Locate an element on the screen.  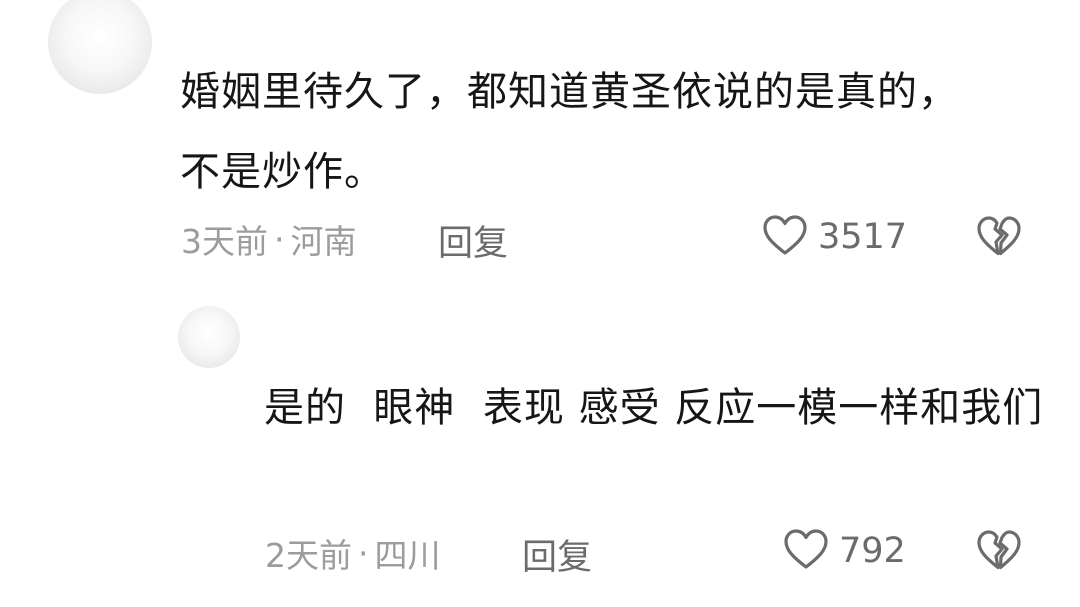
comment-location: 河南 is located at coordinates (323, 241).